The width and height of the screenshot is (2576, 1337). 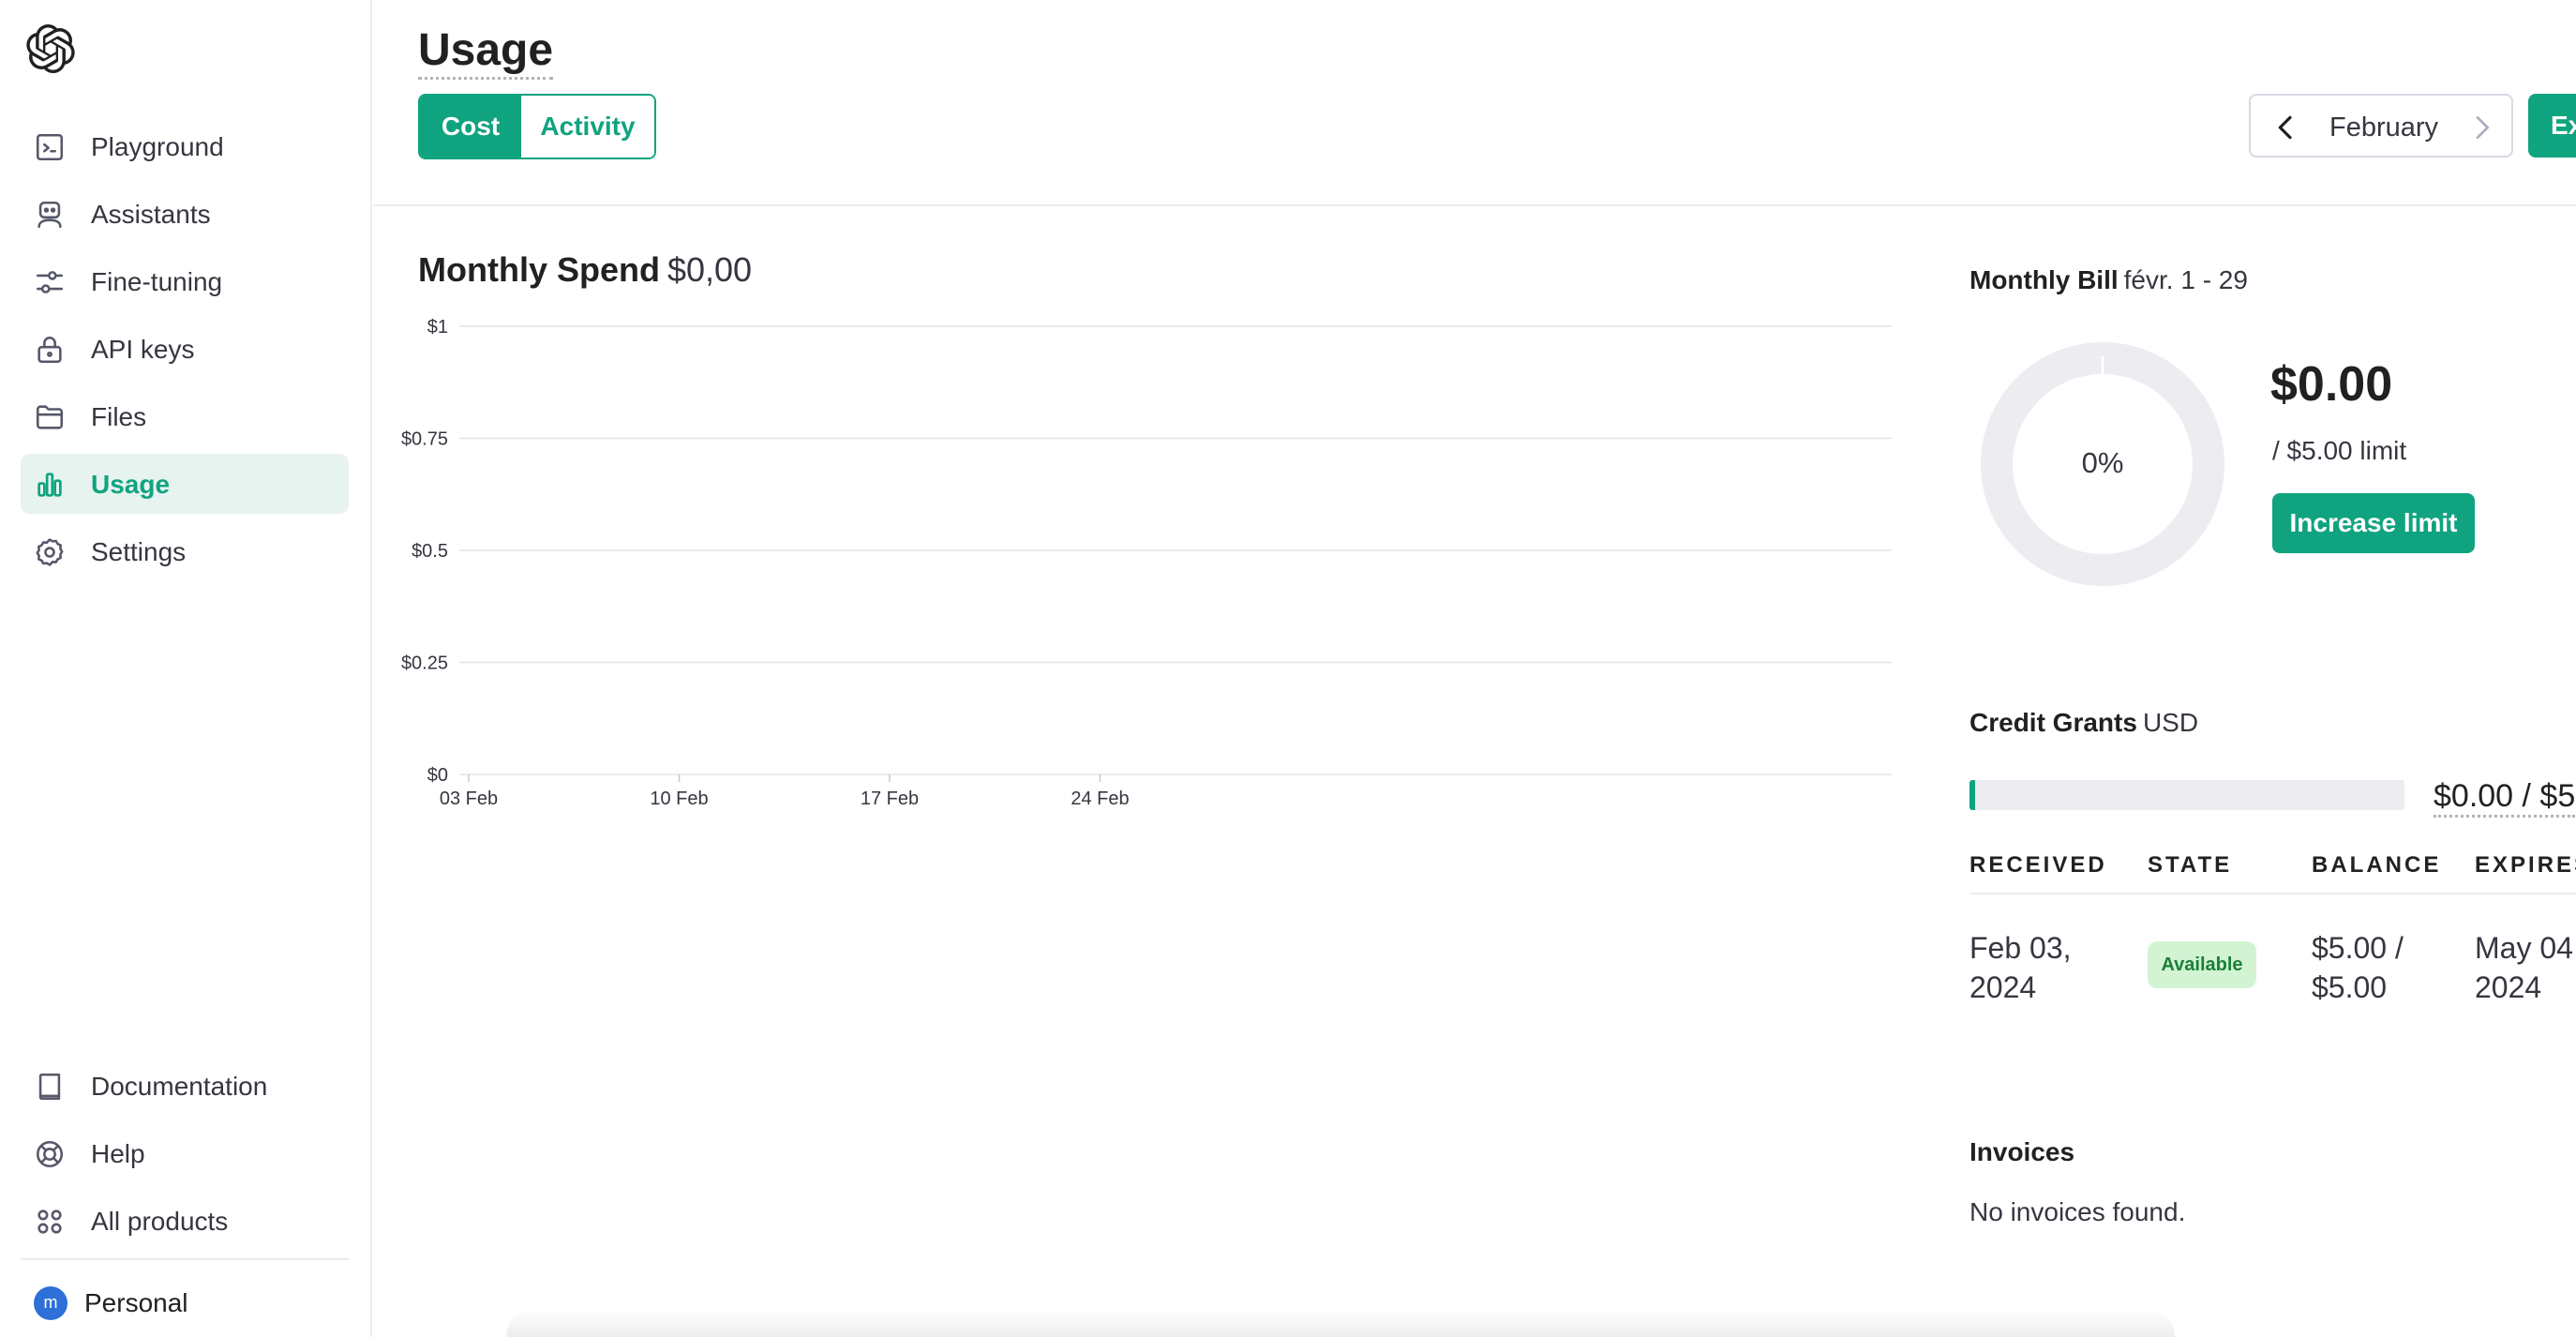 What do you see at coordinates (50, 48) in the screenshot?
I see `openai-logo-icon` at bounding box center [50, 48].